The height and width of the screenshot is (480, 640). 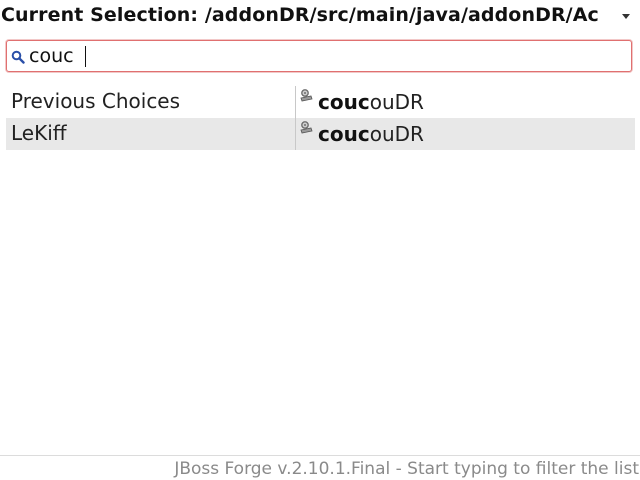 I want to click on result-row: Previous Choices coucouDR, so click(x=320, y=102).